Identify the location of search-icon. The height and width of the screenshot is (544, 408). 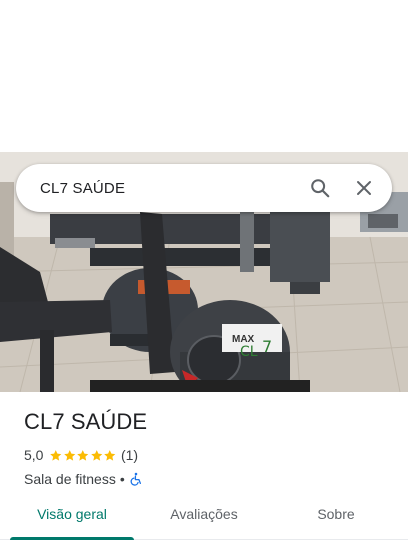
(320, 188).